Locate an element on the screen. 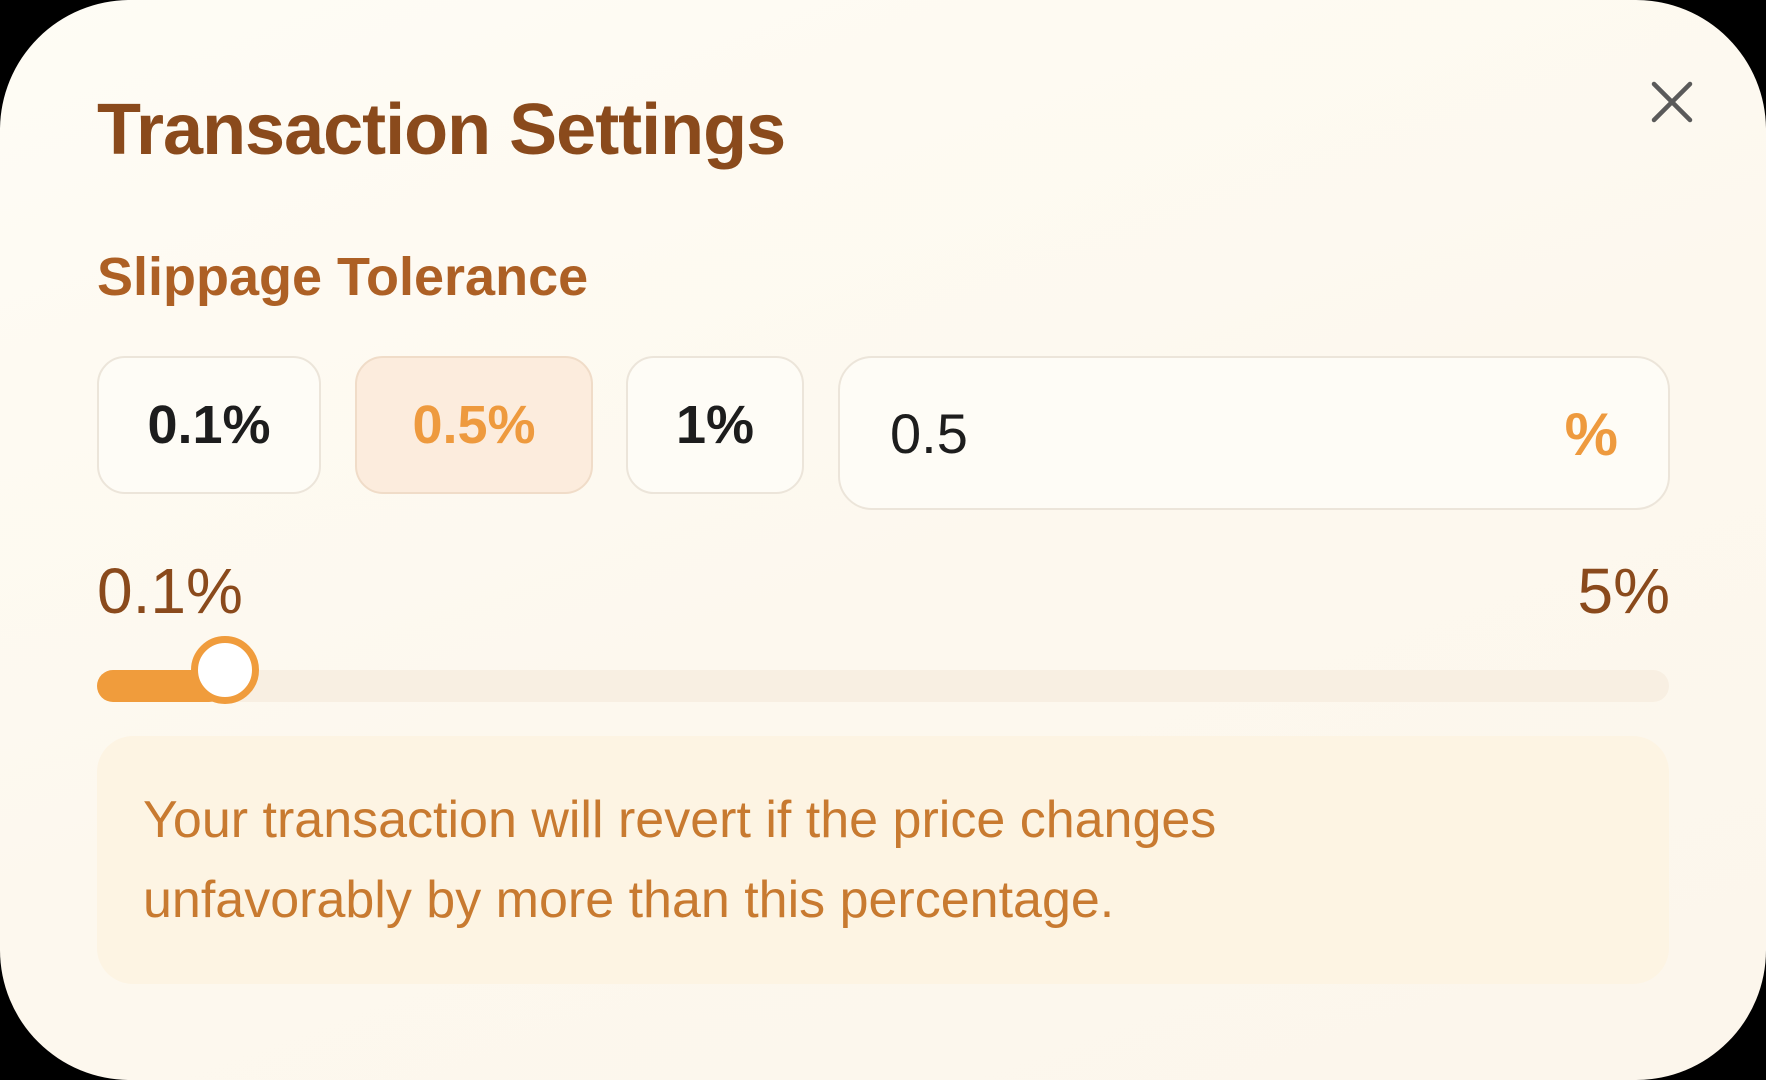 The height and width of the screenshot is (1080, 1766). custom-slippage-input is located at coordinates (1210, 433).